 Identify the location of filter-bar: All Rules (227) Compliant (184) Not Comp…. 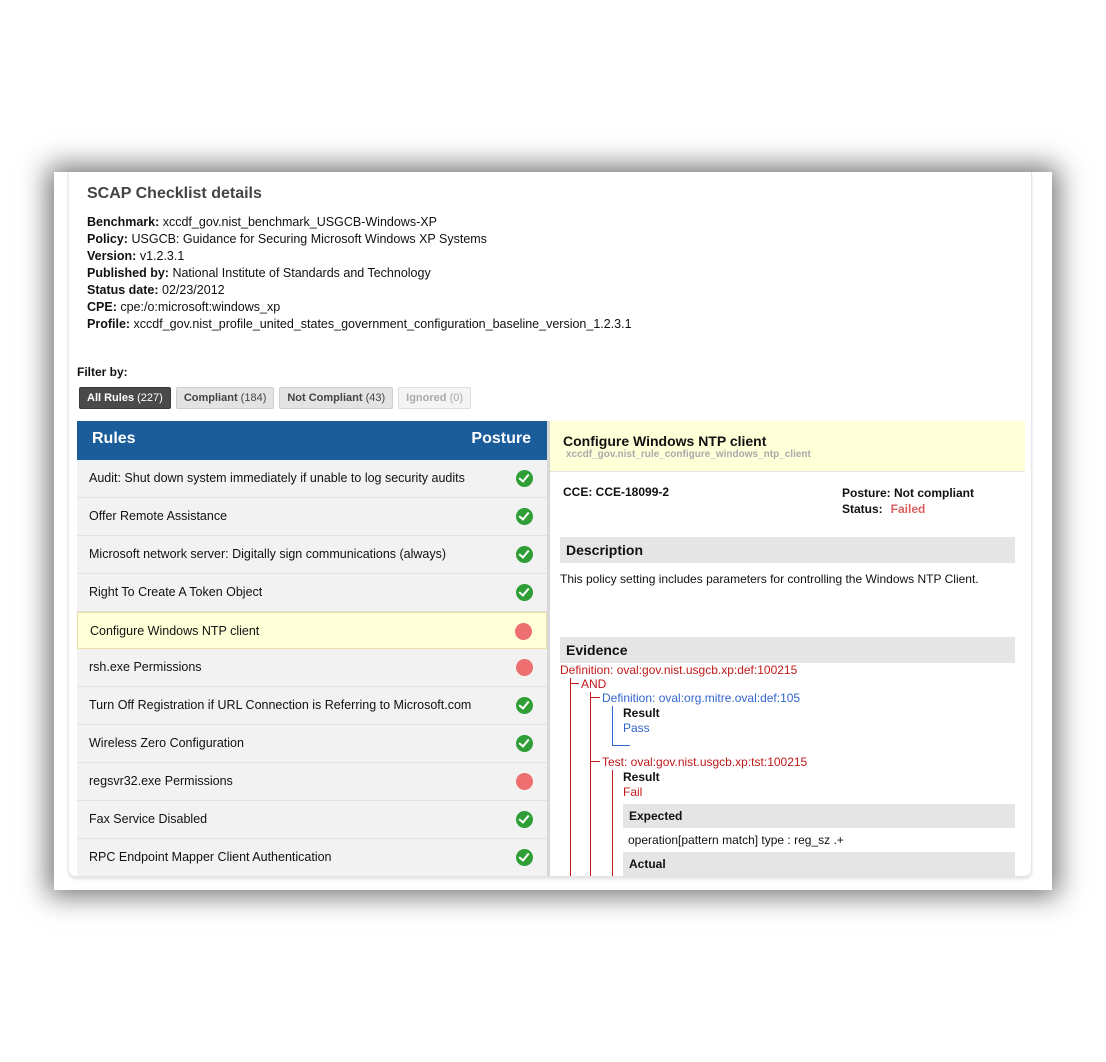
(275, 398).